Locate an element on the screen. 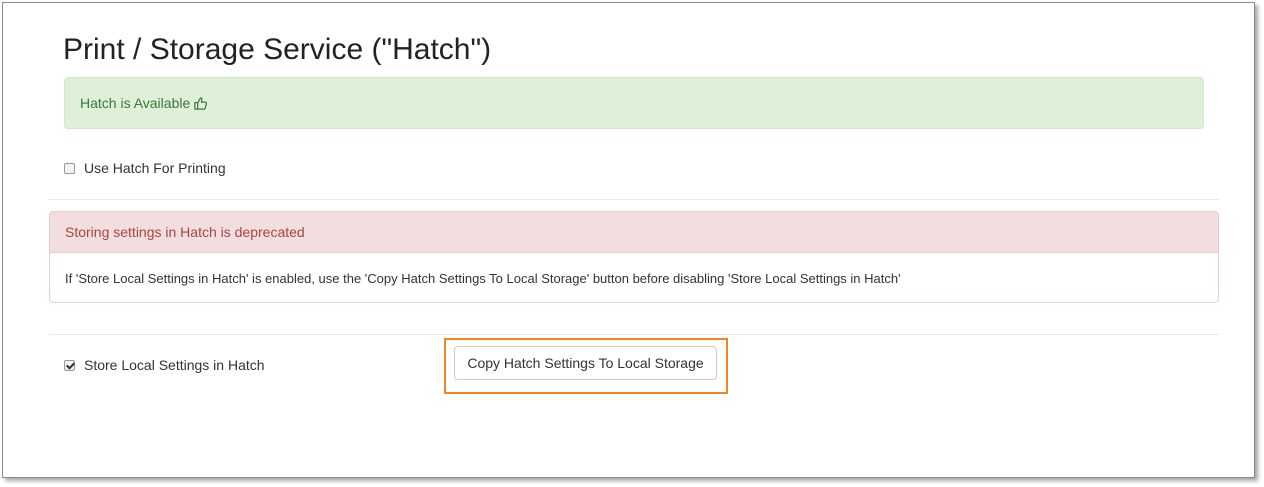  page-title: Print / Storage Service ("Hatch") is located at coordinates (277, 49).